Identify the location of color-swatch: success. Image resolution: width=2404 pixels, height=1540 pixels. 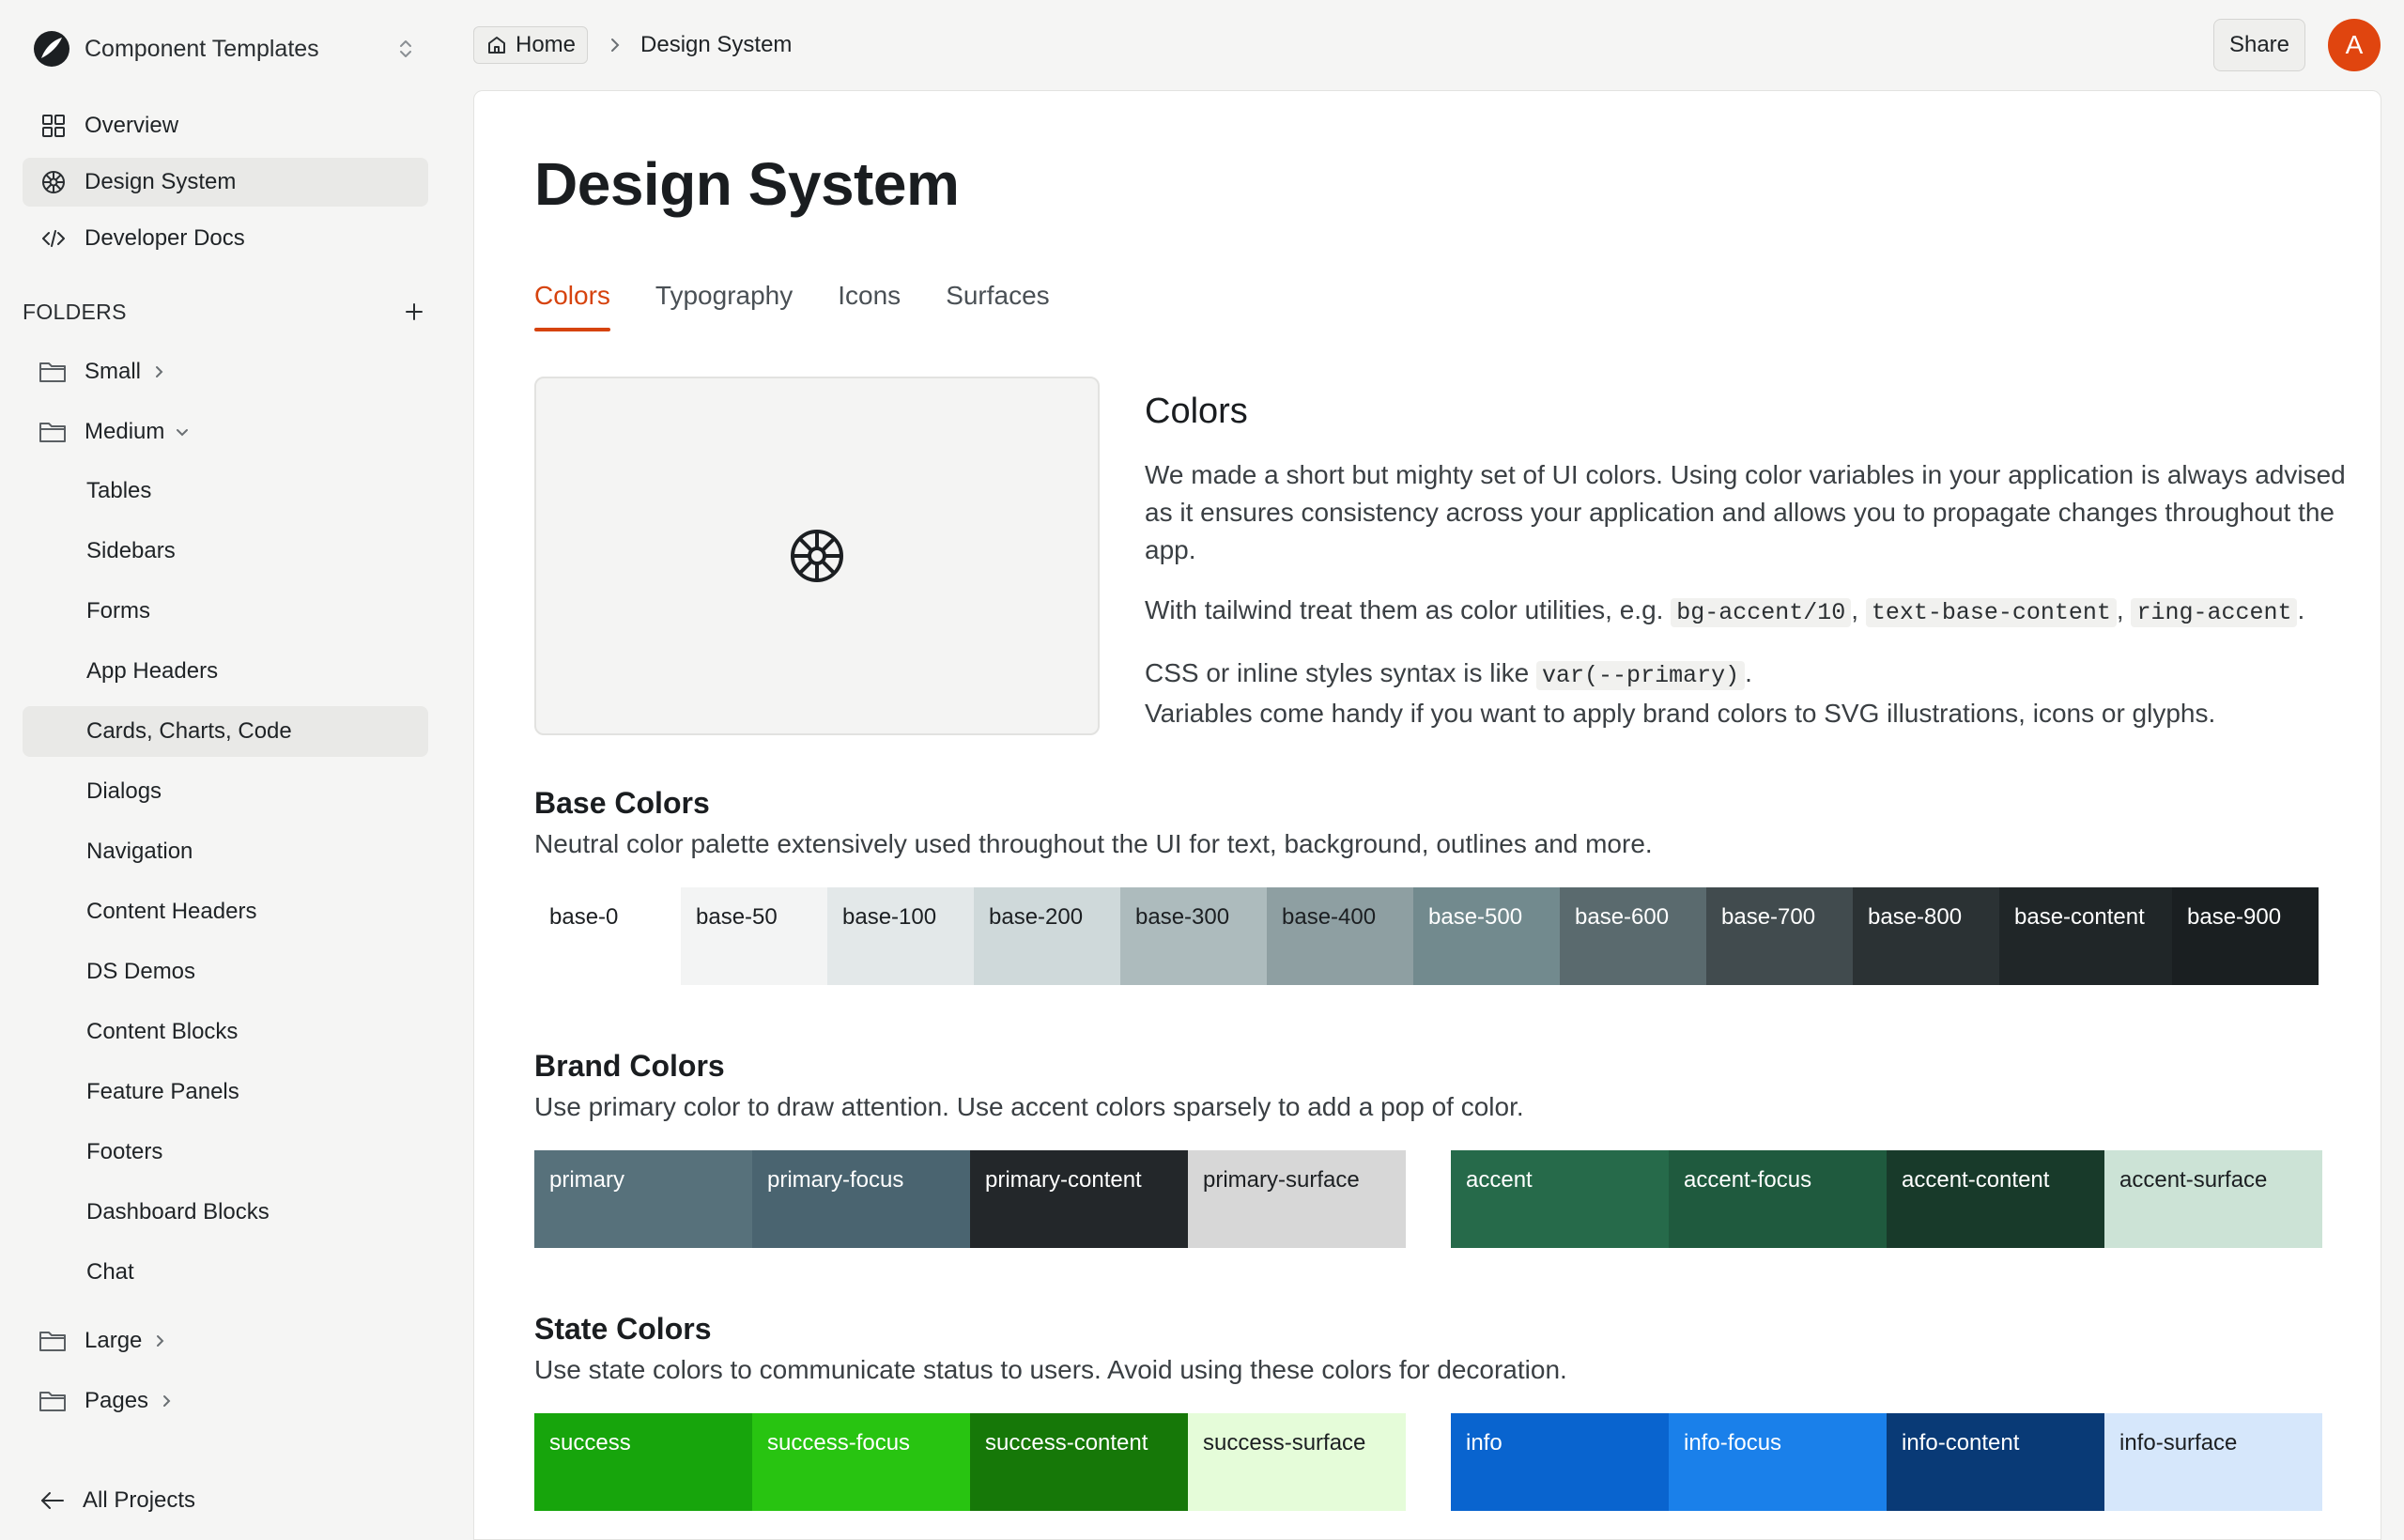
(643, 1462).